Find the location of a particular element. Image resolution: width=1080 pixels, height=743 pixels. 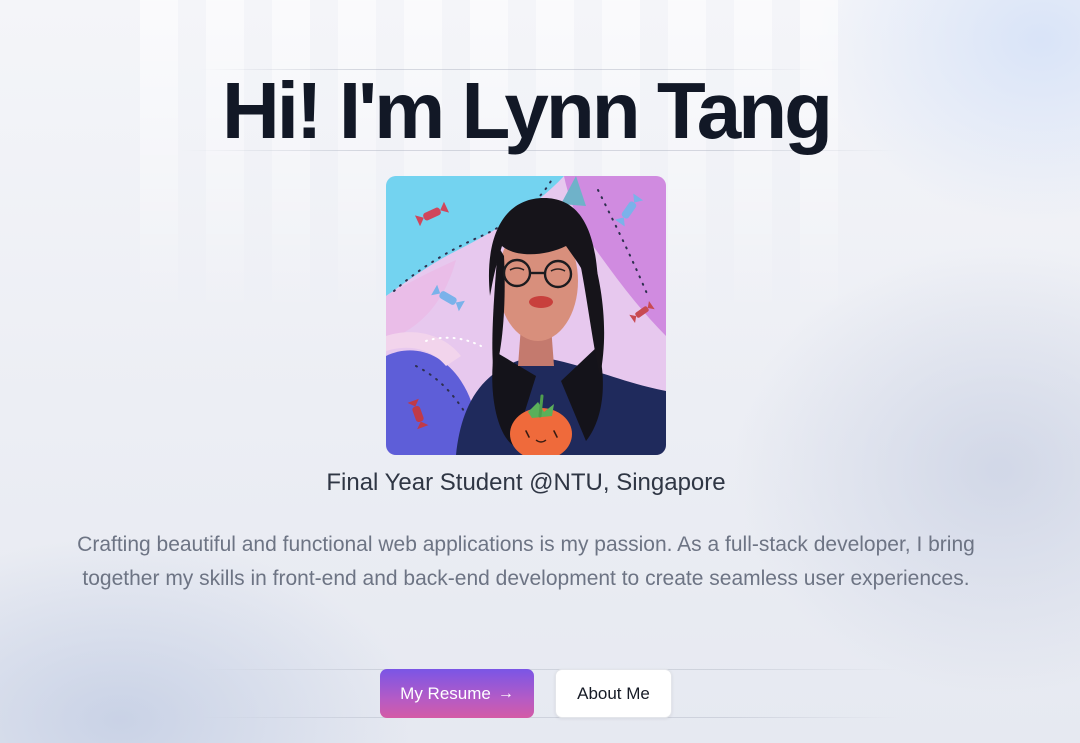

hero-title: Hi! I'm Lynn Tang is located at coordinates (527, 110).